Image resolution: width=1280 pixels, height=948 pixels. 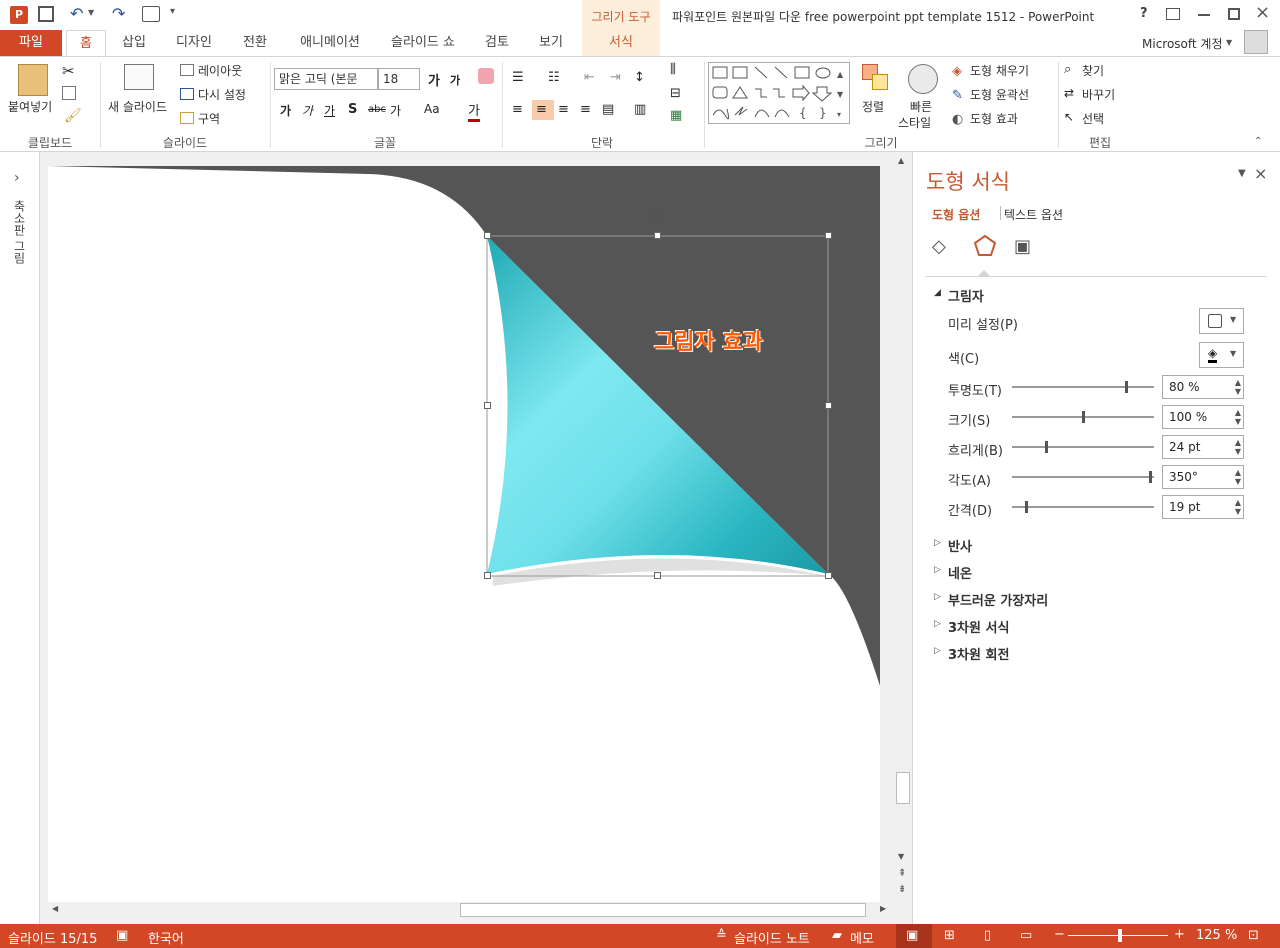 I want to click on account-dropdown-icon: ▼, so click(x=1229, y=42).